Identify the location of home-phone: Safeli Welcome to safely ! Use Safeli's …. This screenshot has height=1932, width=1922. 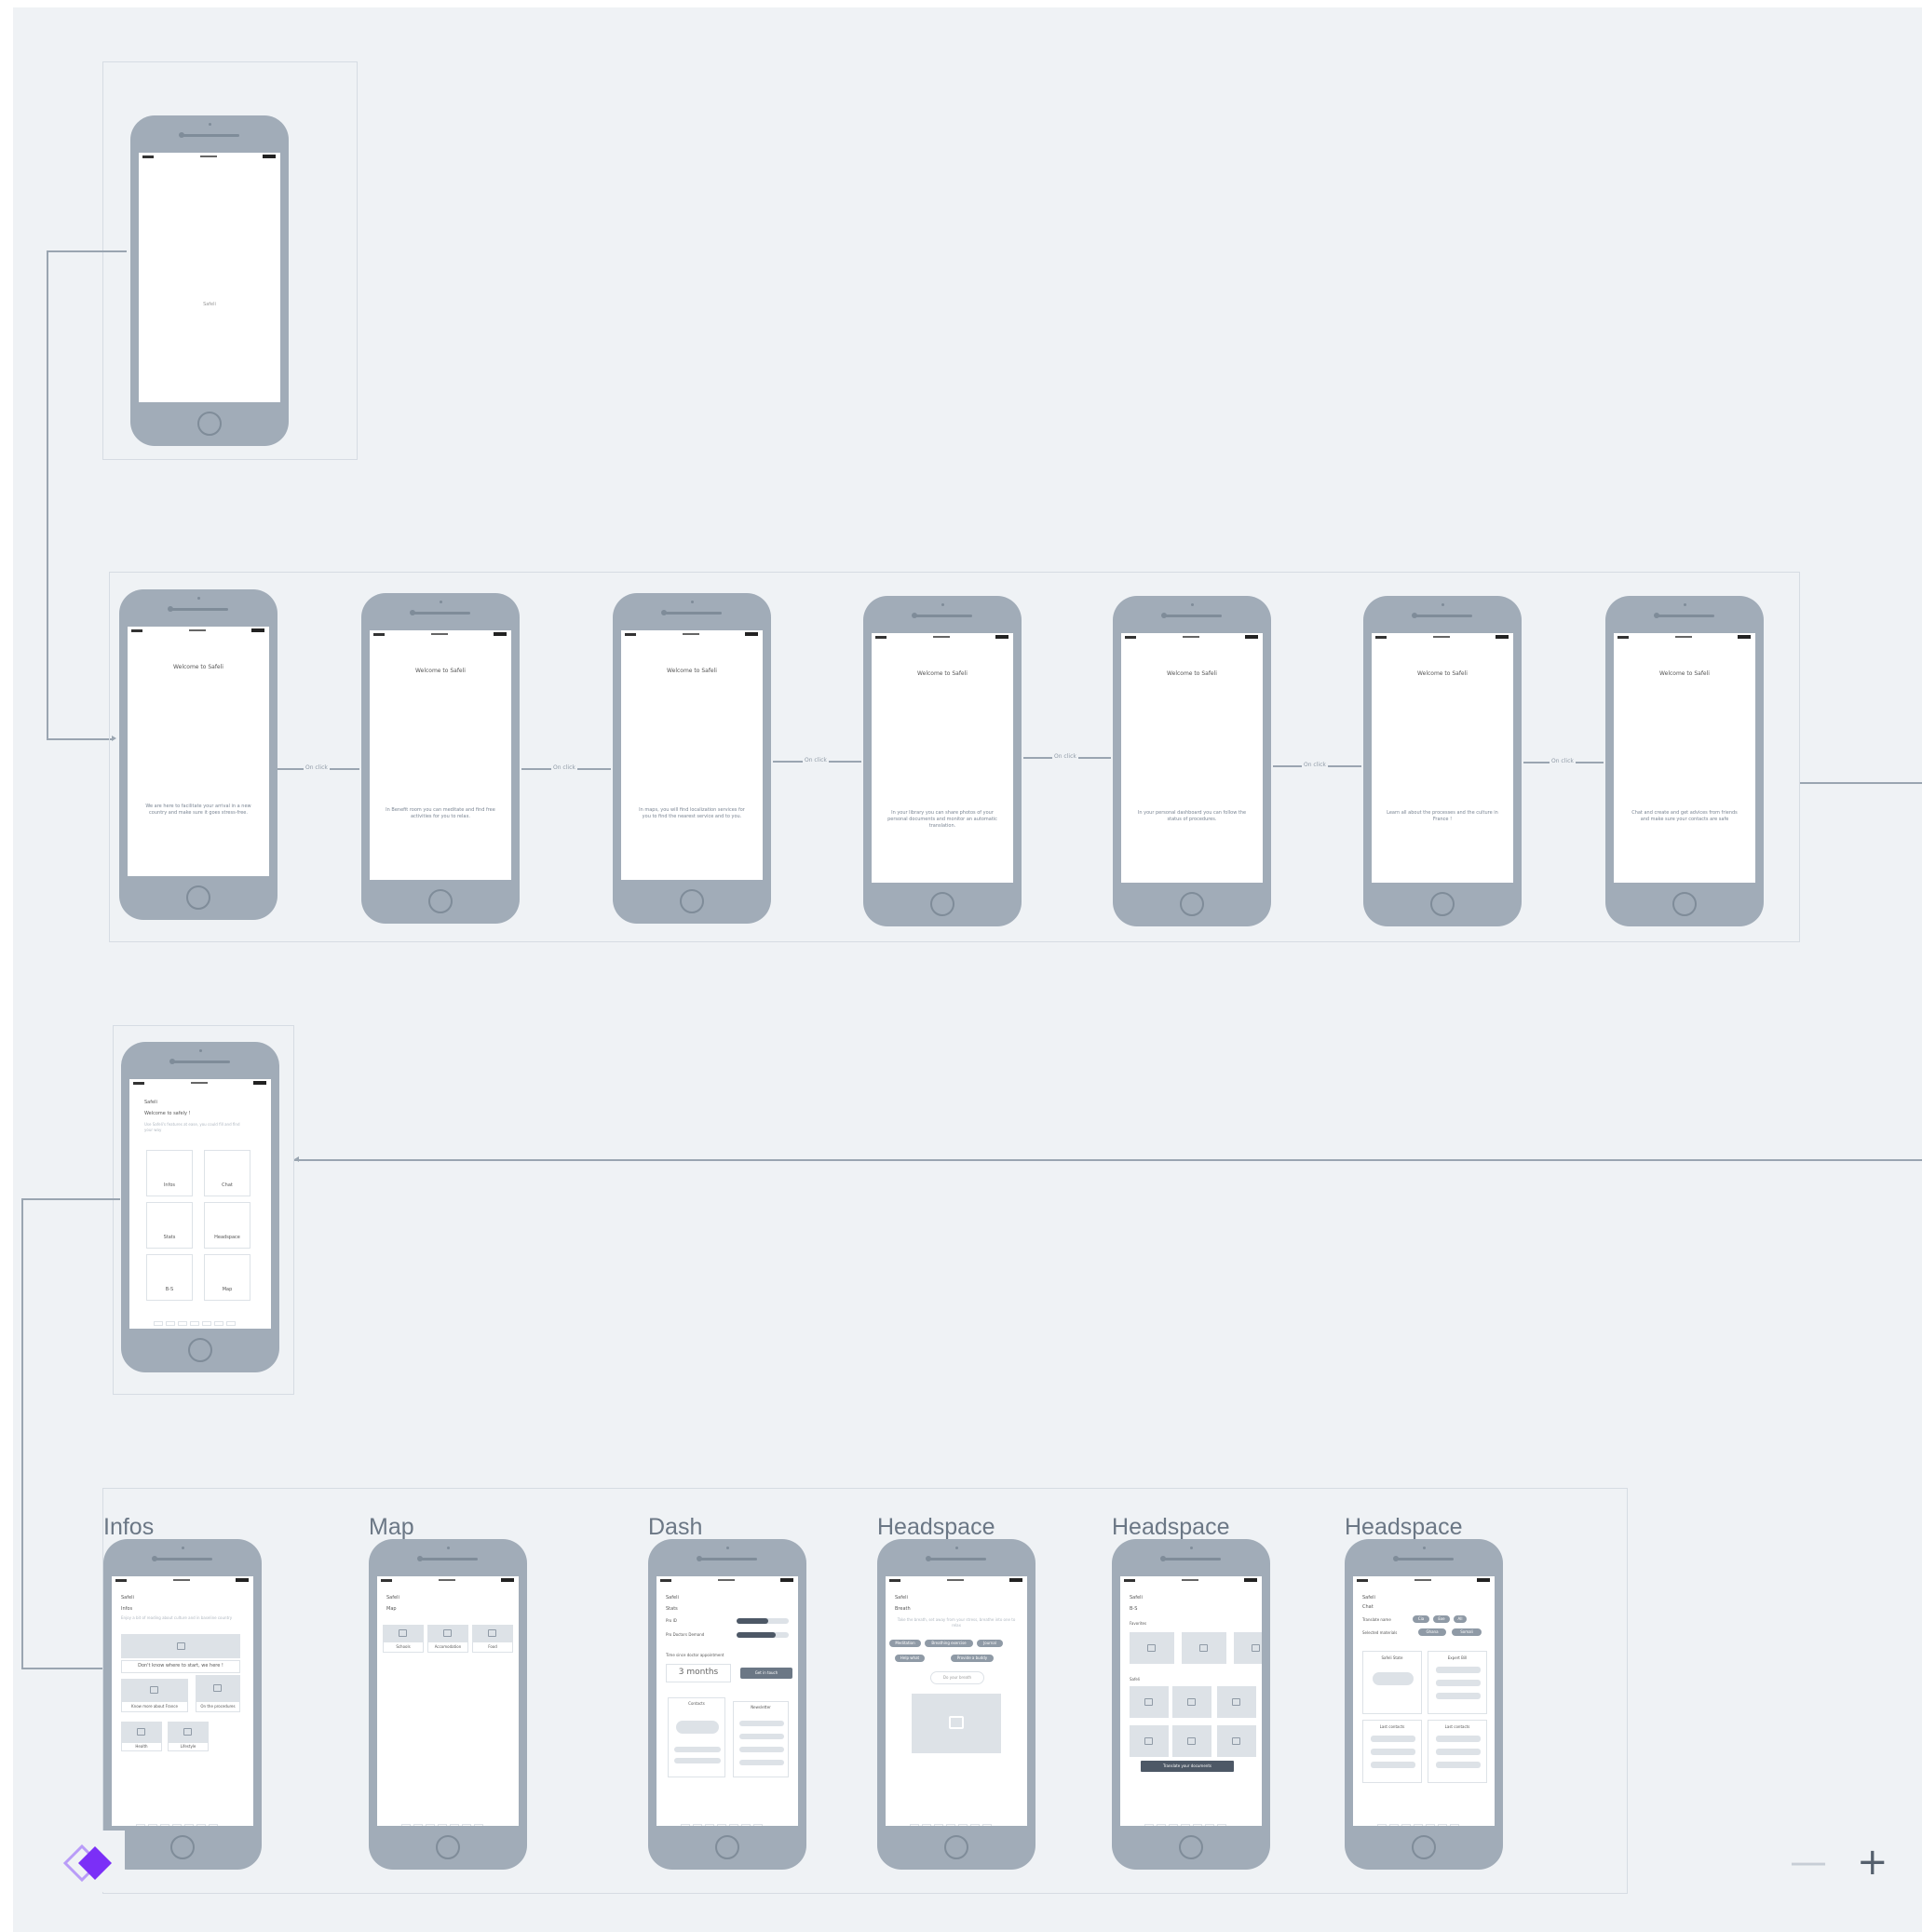
(200, 1207).